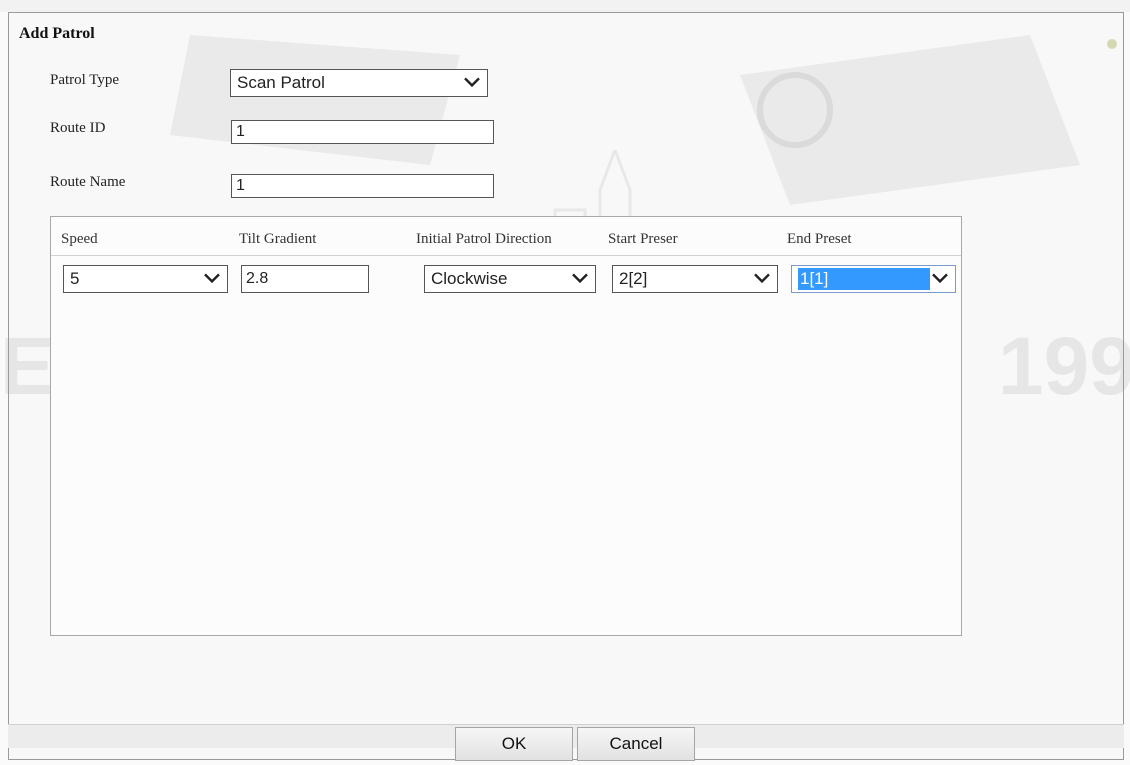  I want to click on start-preset-select: 2[2], so click(695, 279).